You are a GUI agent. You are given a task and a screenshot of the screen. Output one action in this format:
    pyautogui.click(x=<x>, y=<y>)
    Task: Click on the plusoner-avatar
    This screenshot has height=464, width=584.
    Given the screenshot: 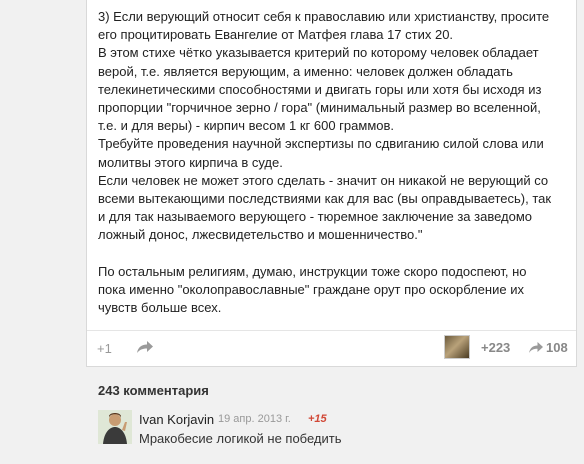 What is the action you would take?
    pyautogui.click(x=457, y=347)
    